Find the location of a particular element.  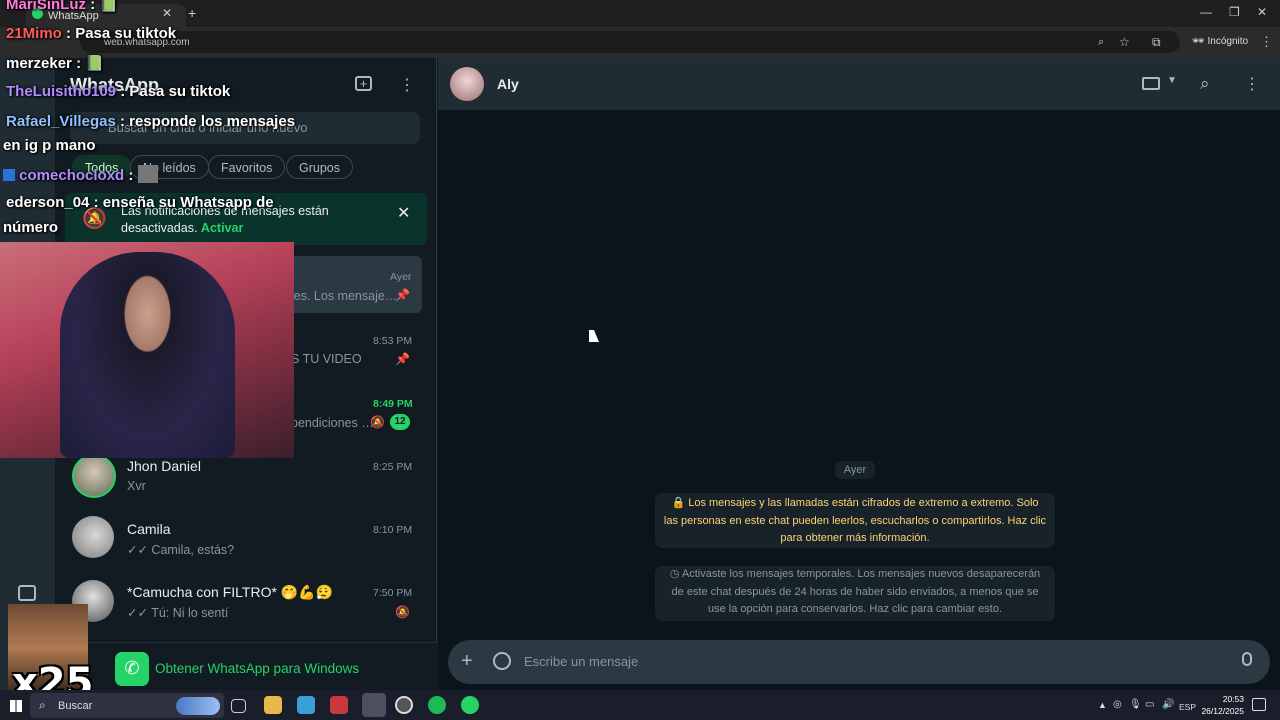

video-call-icon is located at coordinates (1151, 83).